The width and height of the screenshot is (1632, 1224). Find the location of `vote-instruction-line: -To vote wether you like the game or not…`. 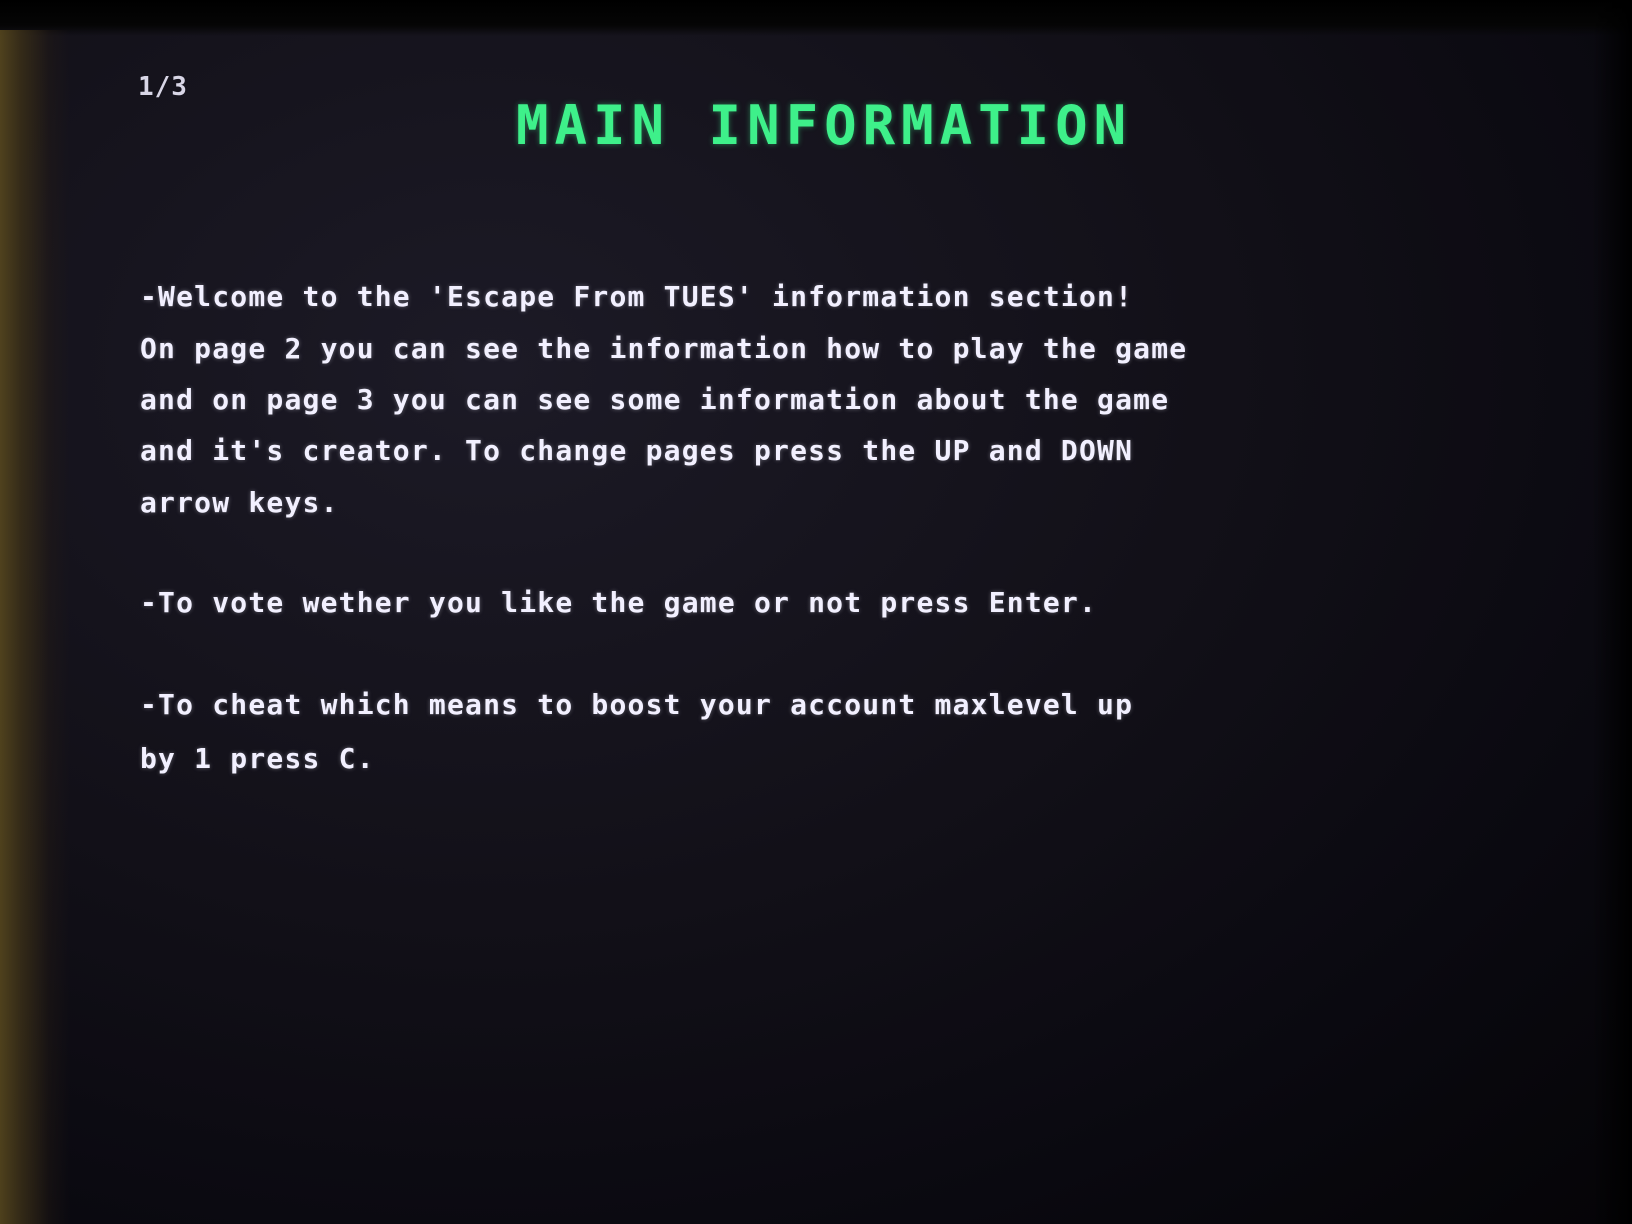

vote-instruction-line: -To vote wether you like the game or not… is located at coordinates (619, 602).